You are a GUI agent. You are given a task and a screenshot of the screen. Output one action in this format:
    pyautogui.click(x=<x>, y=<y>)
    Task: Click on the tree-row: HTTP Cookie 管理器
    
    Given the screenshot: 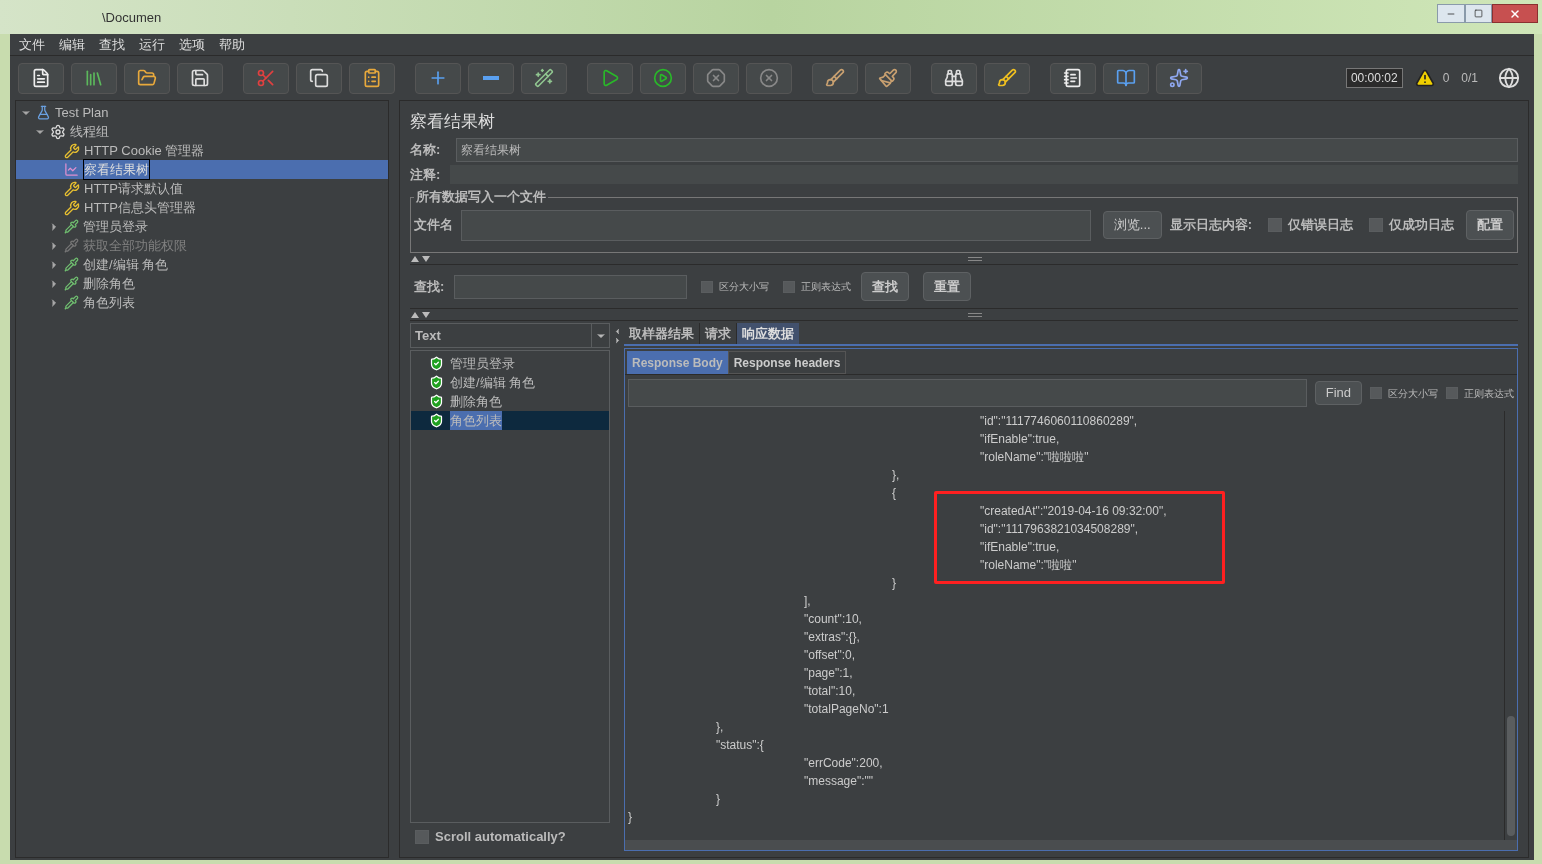 What is the action you would take?
    pyautogui.click(x=202, y=150)
    